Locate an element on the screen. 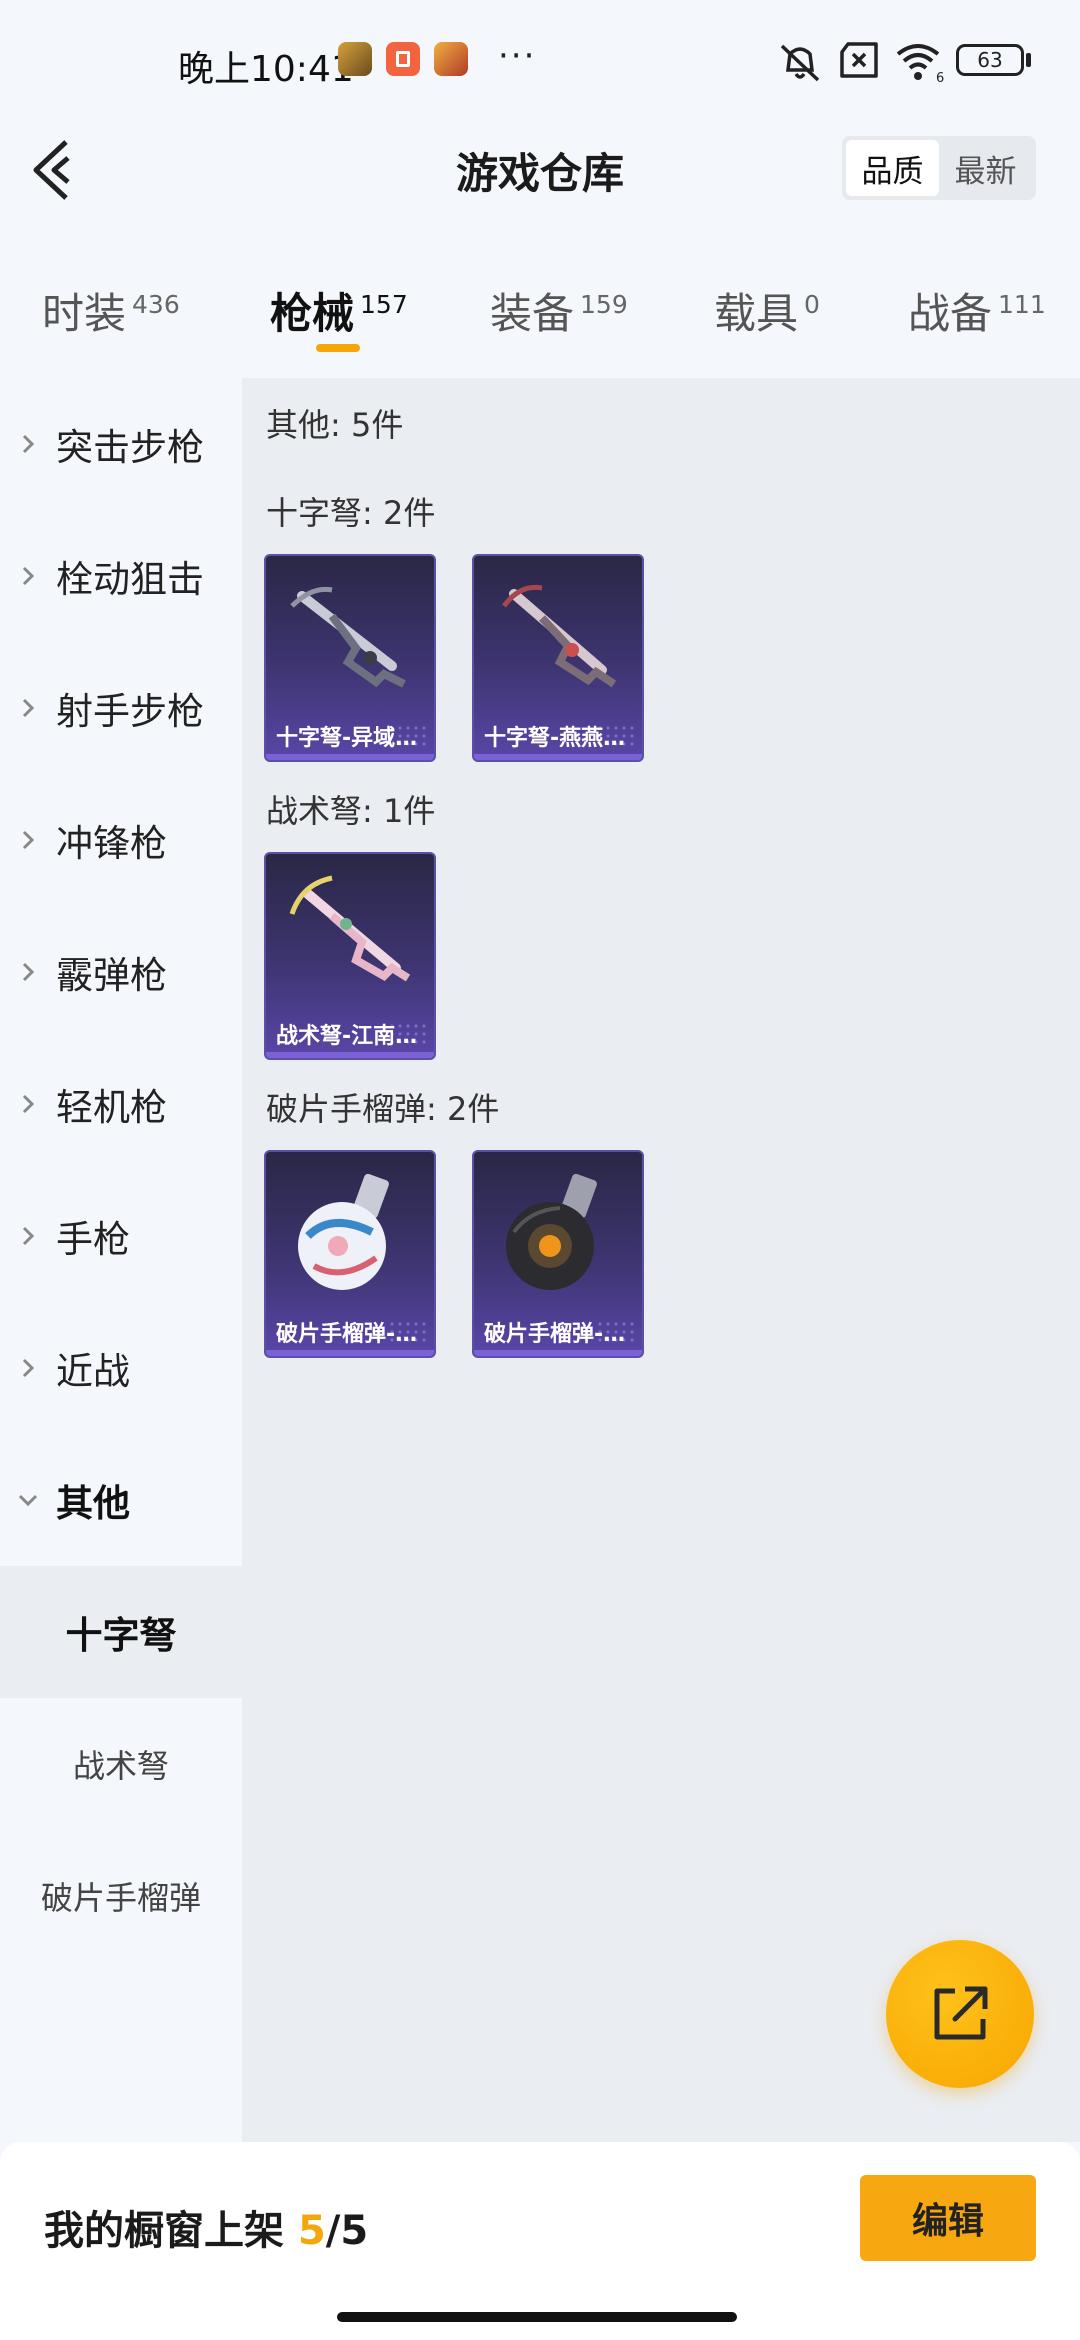 The image size is (1080, 2340). tab-firearms: 枪械 157 is located at coordinates (339, 310).